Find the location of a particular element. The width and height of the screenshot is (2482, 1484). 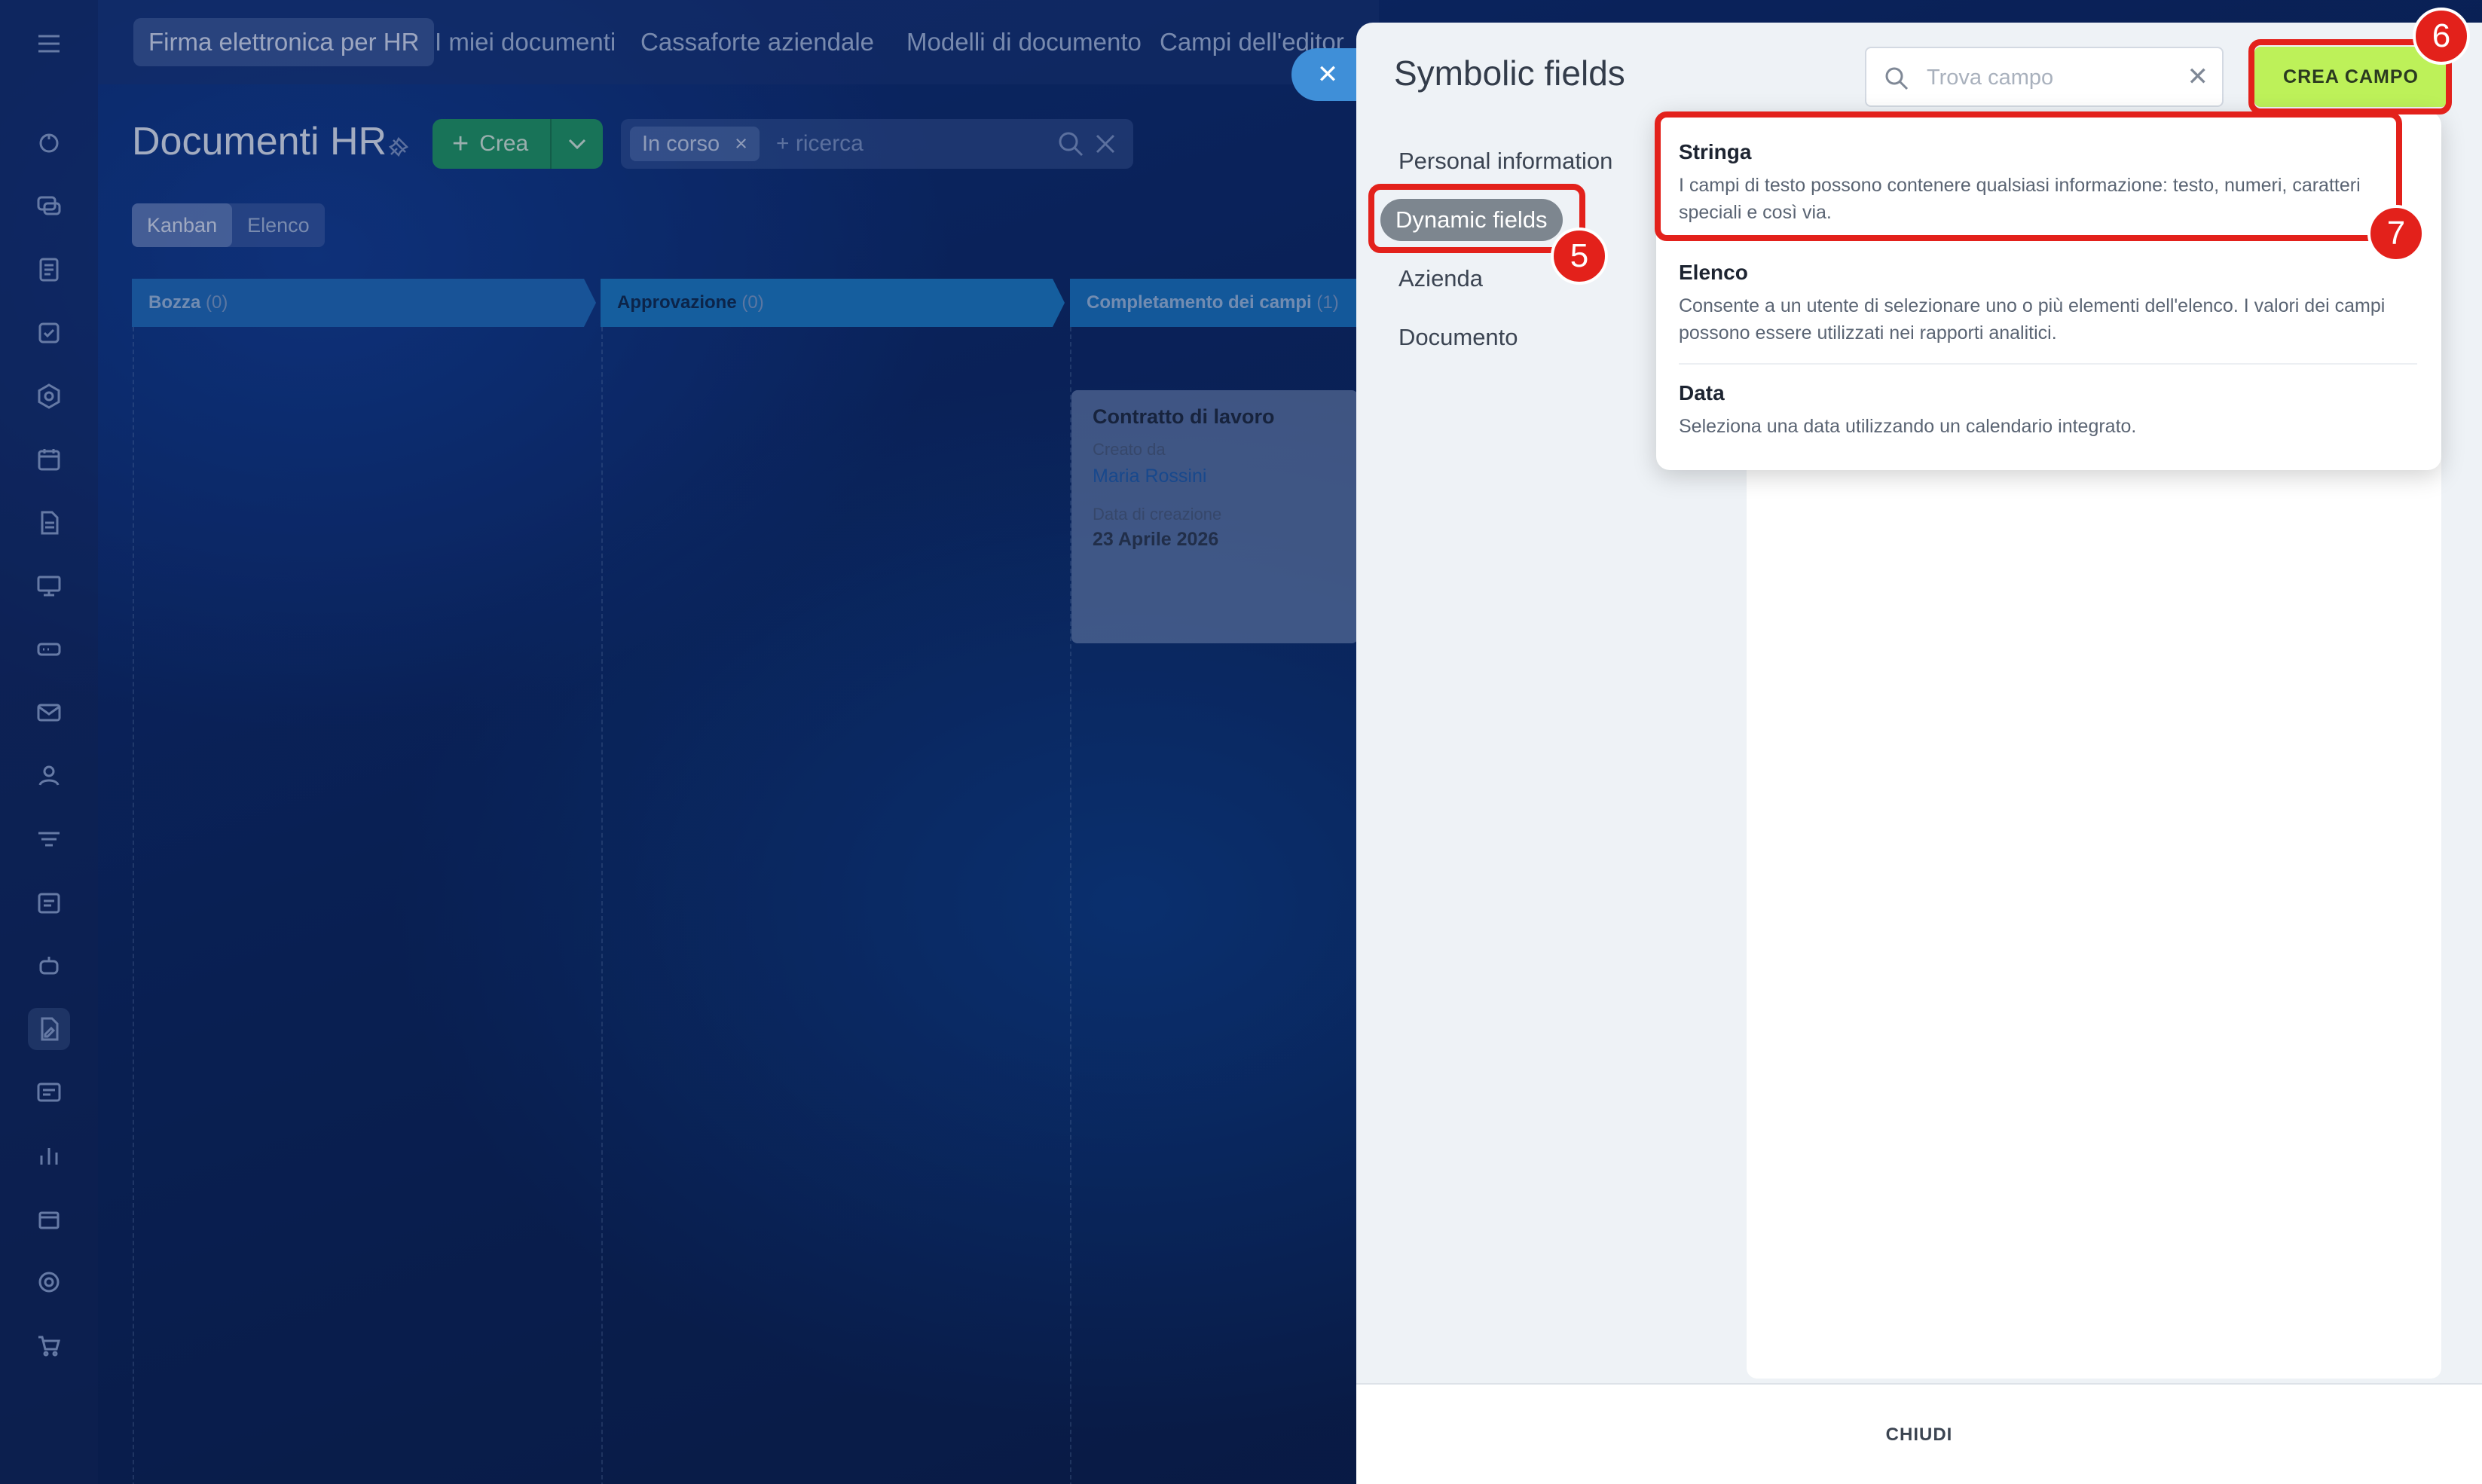

field-type-name: Data is located at coordinates (1702, 393).